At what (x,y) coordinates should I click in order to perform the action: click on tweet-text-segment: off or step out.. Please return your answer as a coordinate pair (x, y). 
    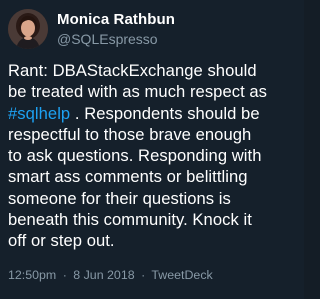
    Looking at the image, I should click on (61, 241).